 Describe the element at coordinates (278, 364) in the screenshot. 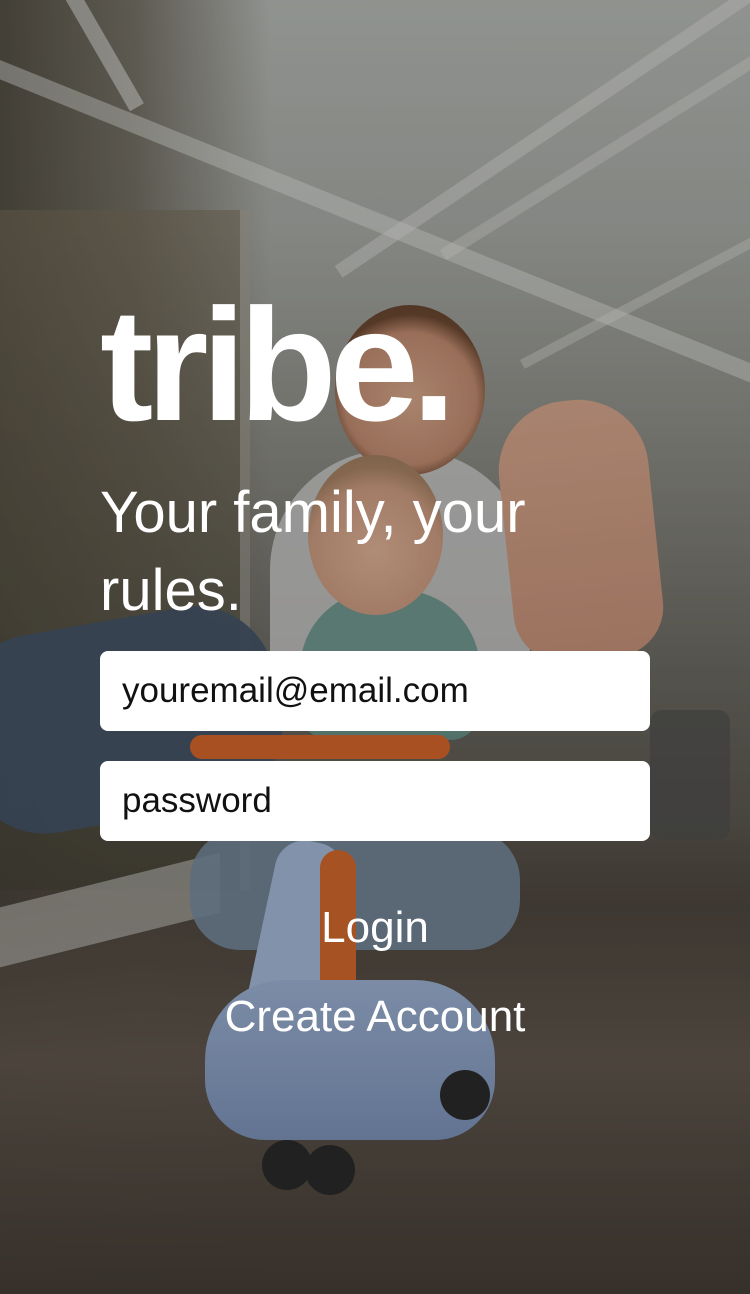

I see `app-logo: tribe.` at that location.